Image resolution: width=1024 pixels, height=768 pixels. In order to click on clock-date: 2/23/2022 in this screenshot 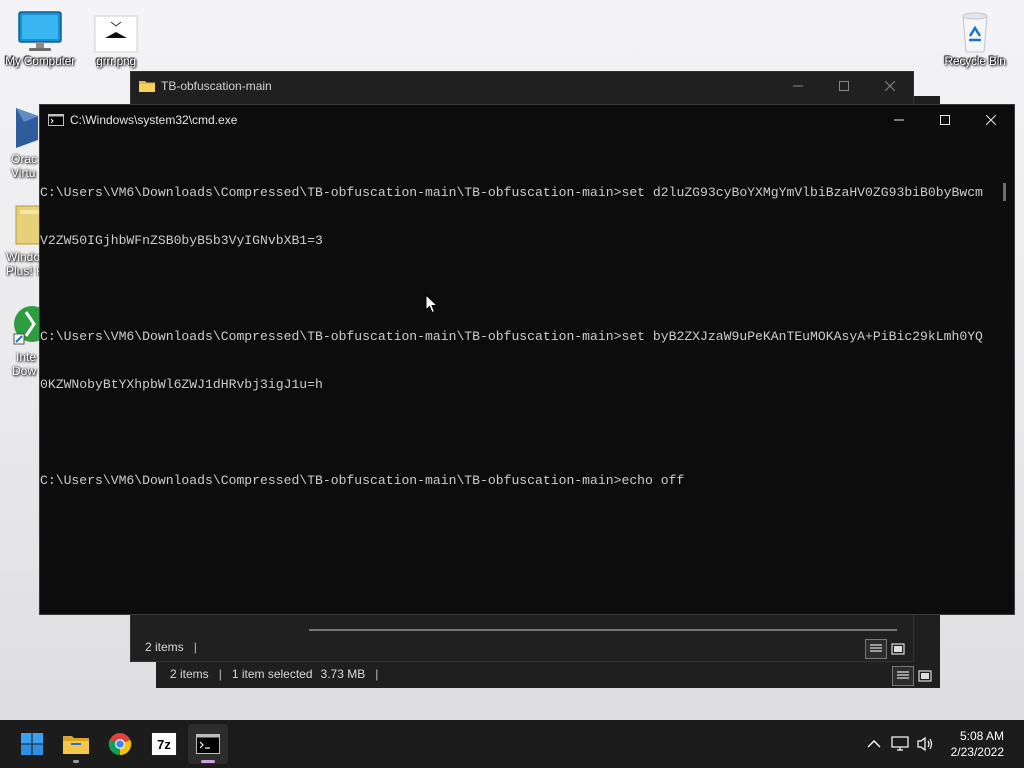, I will do `click(977, 752)`.